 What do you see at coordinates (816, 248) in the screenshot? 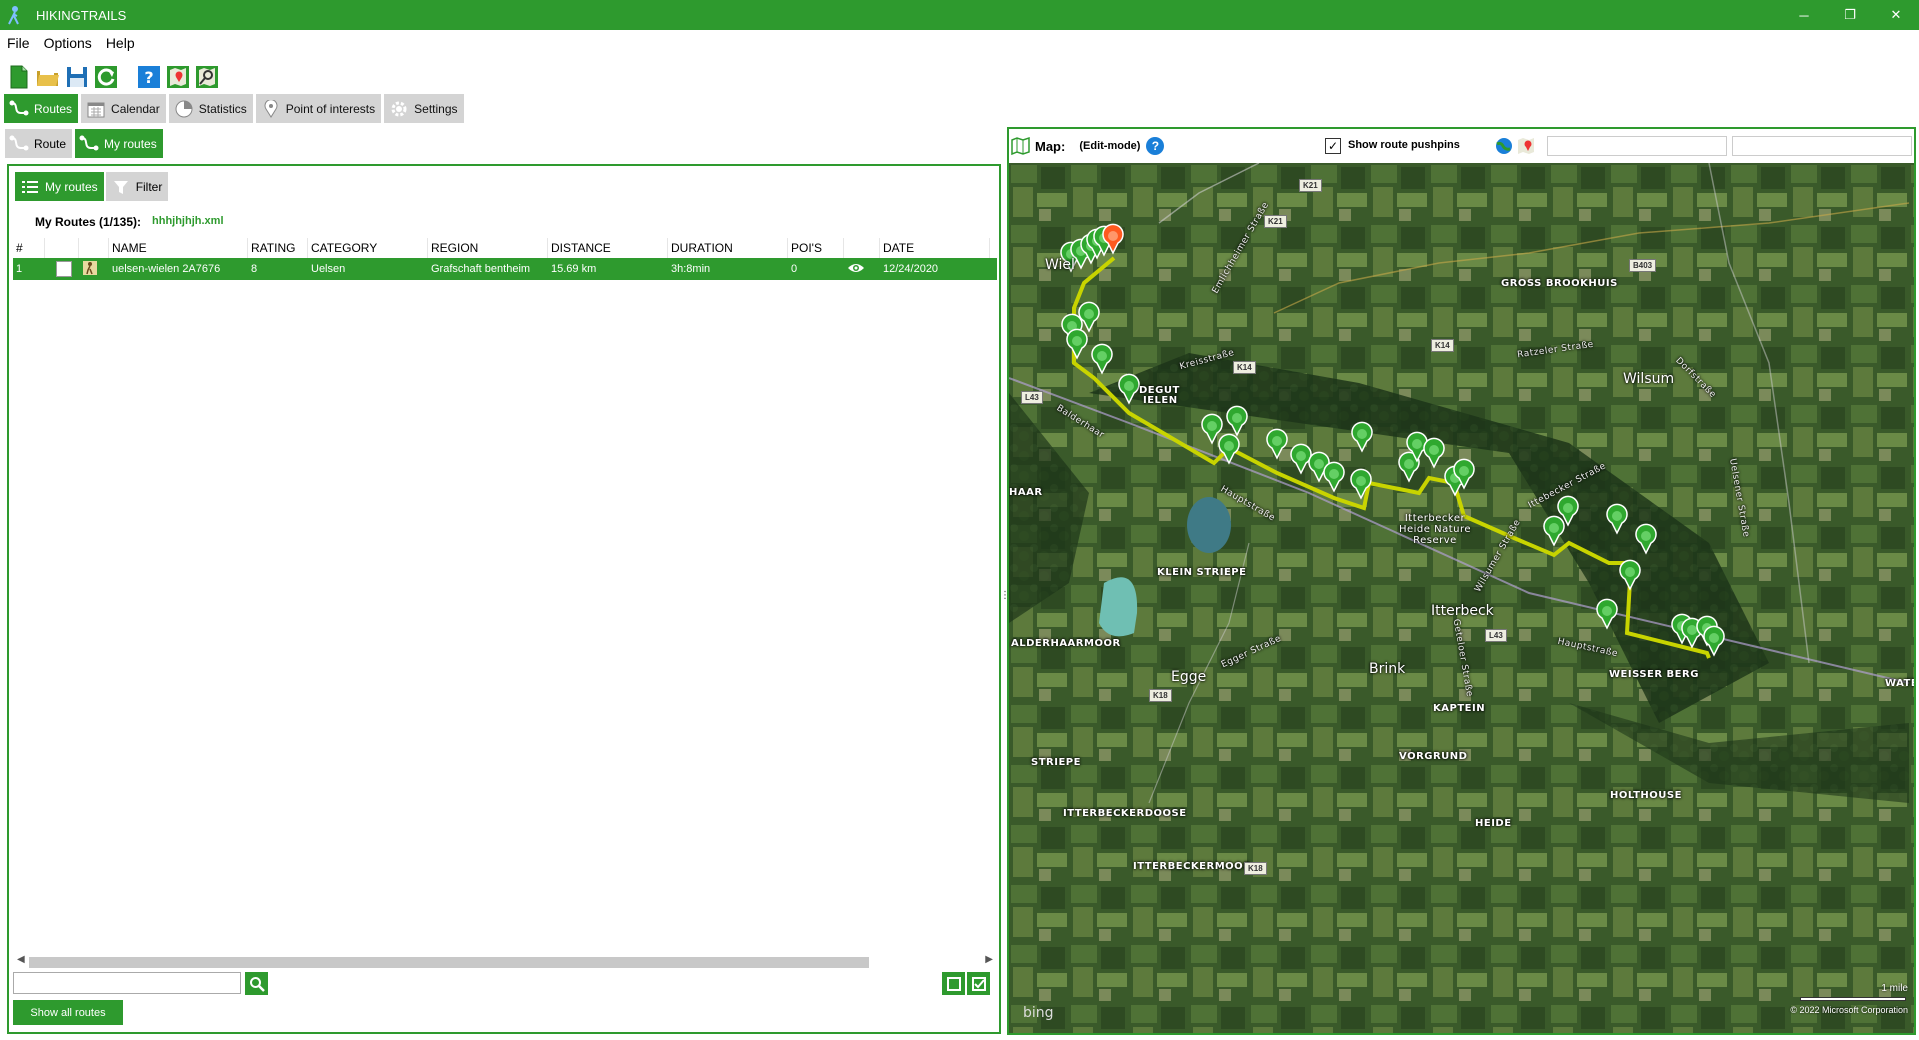
I see `col-header-pois: POI'S` at bounding box center [816, 248].